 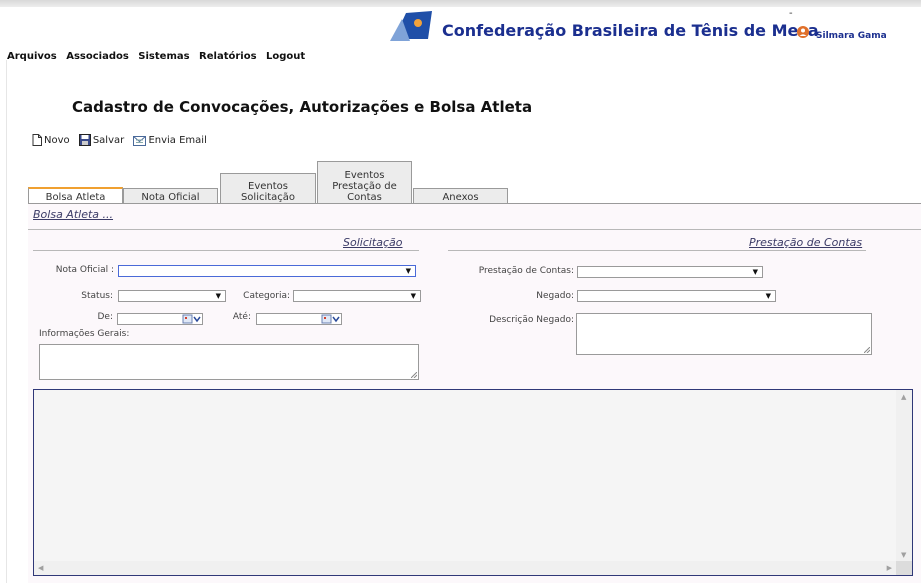 I want to click on header-dash: -, so click(x=791, y=13).